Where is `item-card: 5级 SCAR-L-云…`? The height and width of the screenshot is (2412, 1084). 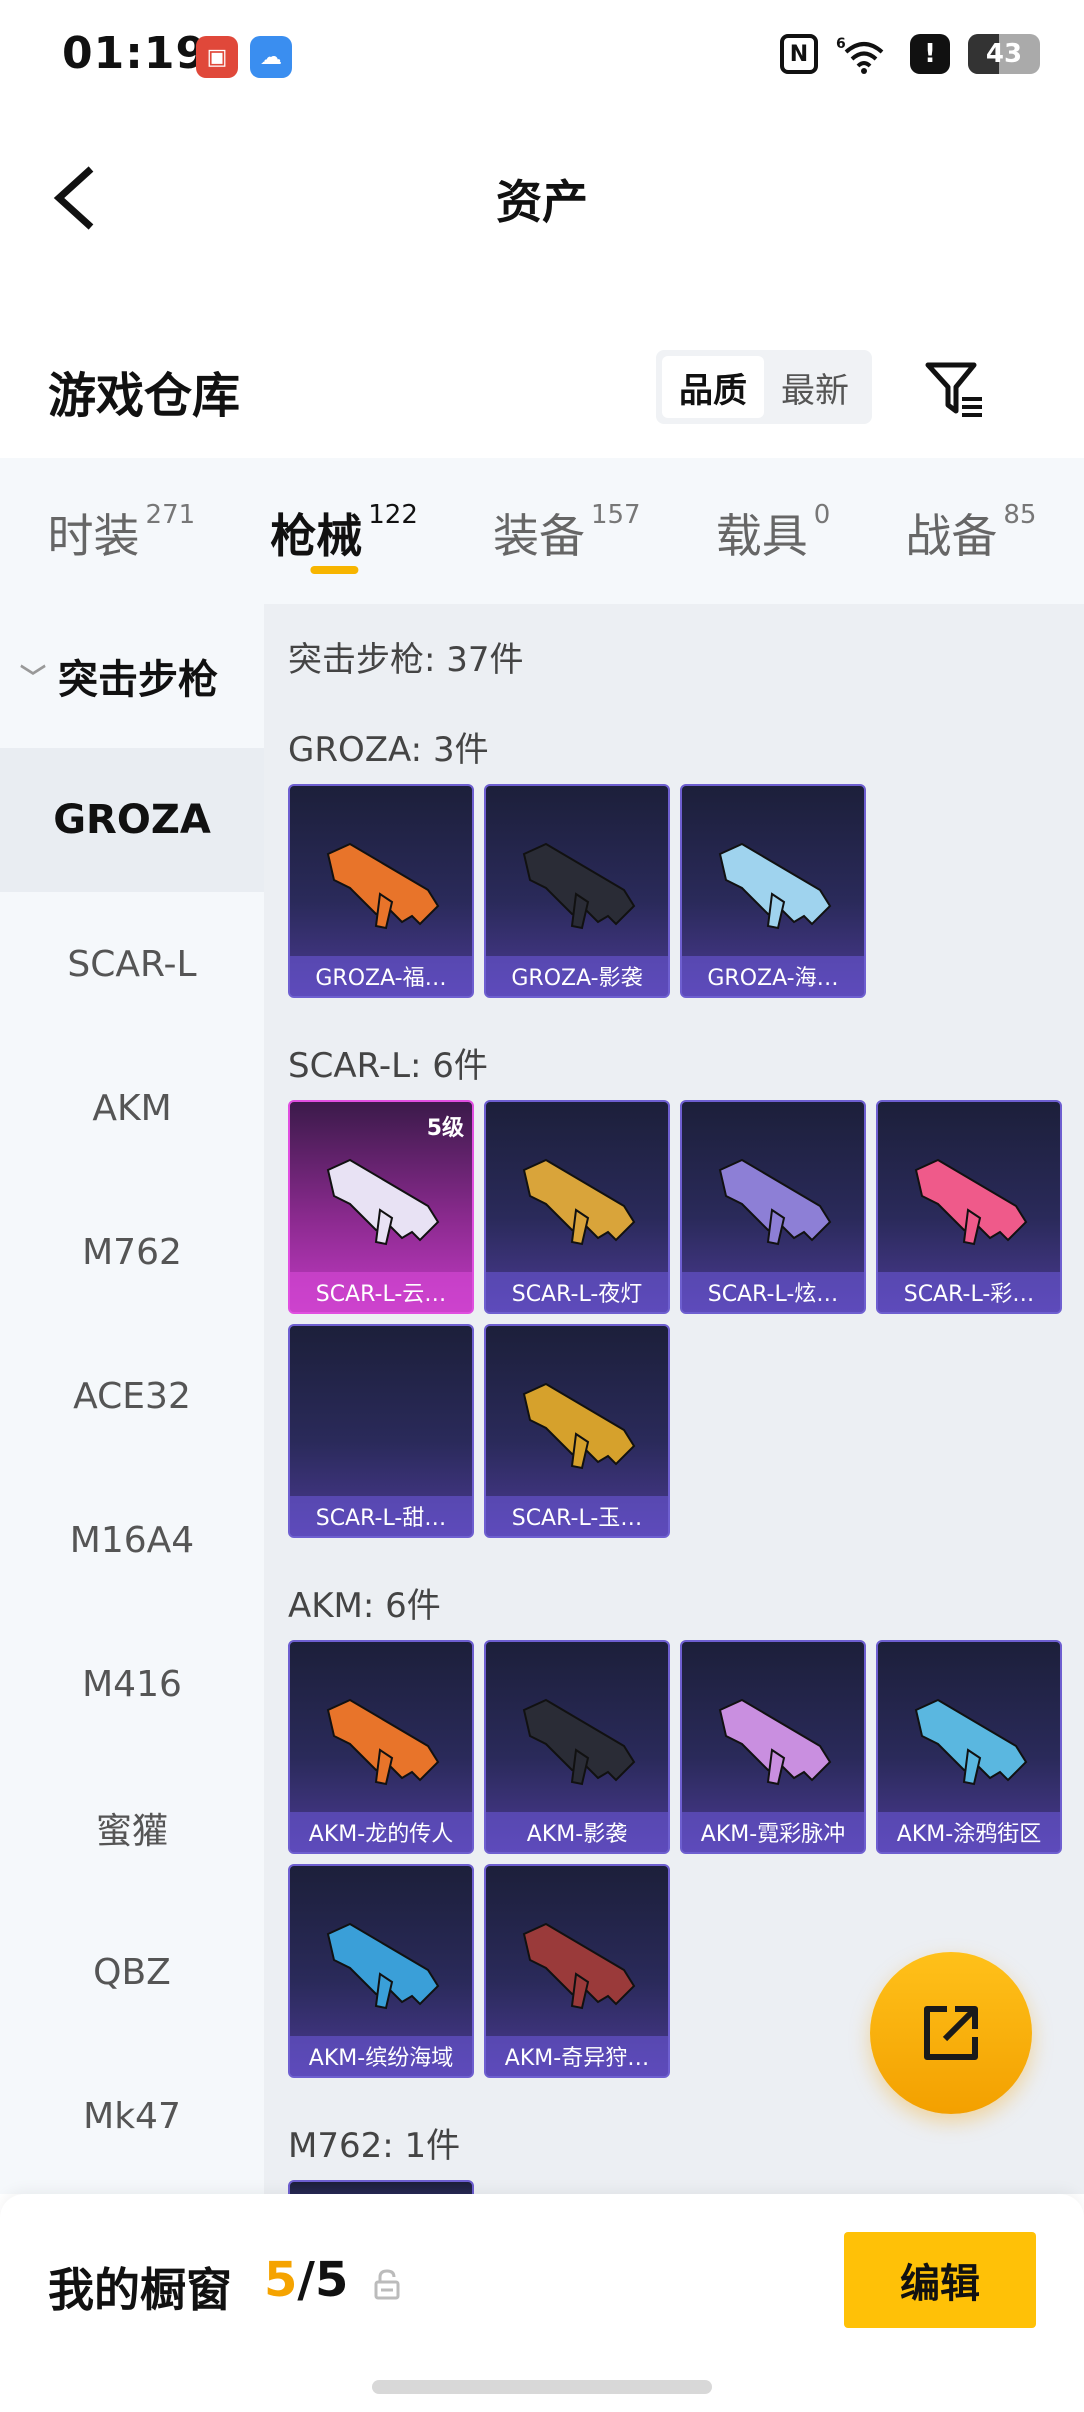 item-card: 5级 SCAR-L-云… is located at coordinates (381, 1207).